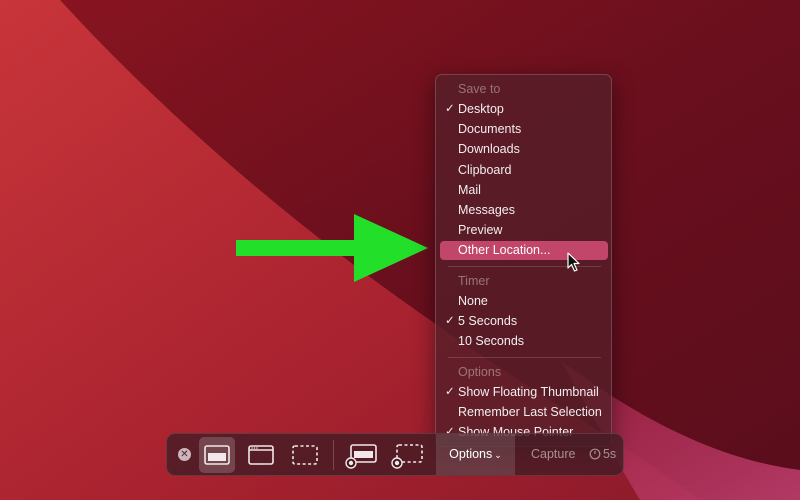 This screenshot has width=800, height=500. What do you see at coordinates (595, 454) in the screenshot?
I see `timer-icon` at bounding box center [595, 454].